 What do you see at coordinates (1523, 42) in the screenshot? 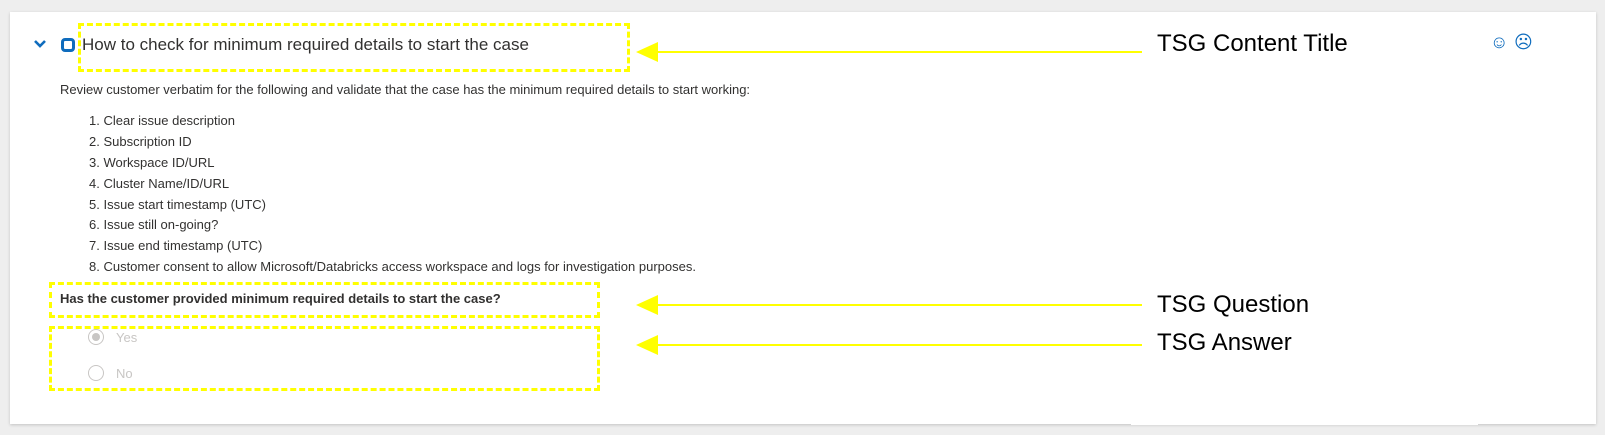
I see `frown-feedback-icon: ☹` at bounding box center [1523, 42].